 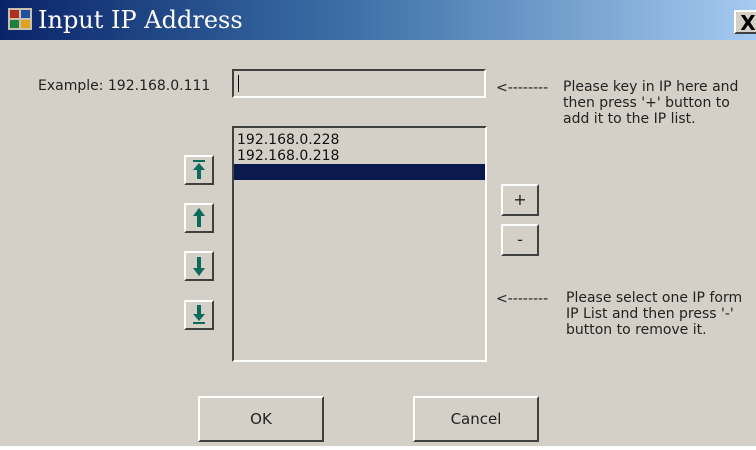 I want to click on window-title: Input IP Address, so click(x=140, y=20).